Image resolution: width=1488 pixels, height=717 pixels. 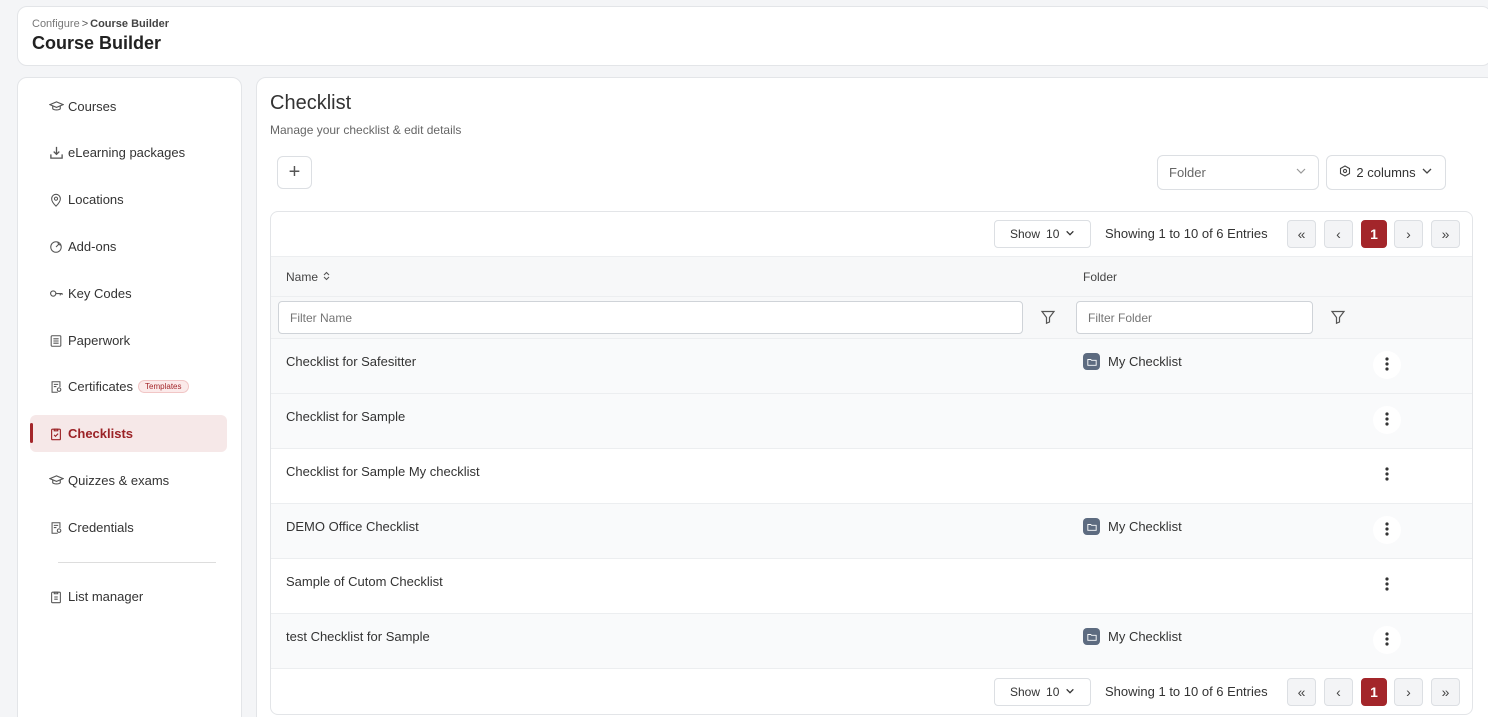 What do you see at coordinates (119, 480) in the screenshot?
I see `sidebar-item-label: Quizzes & exams` at bounding box center [119, 480].